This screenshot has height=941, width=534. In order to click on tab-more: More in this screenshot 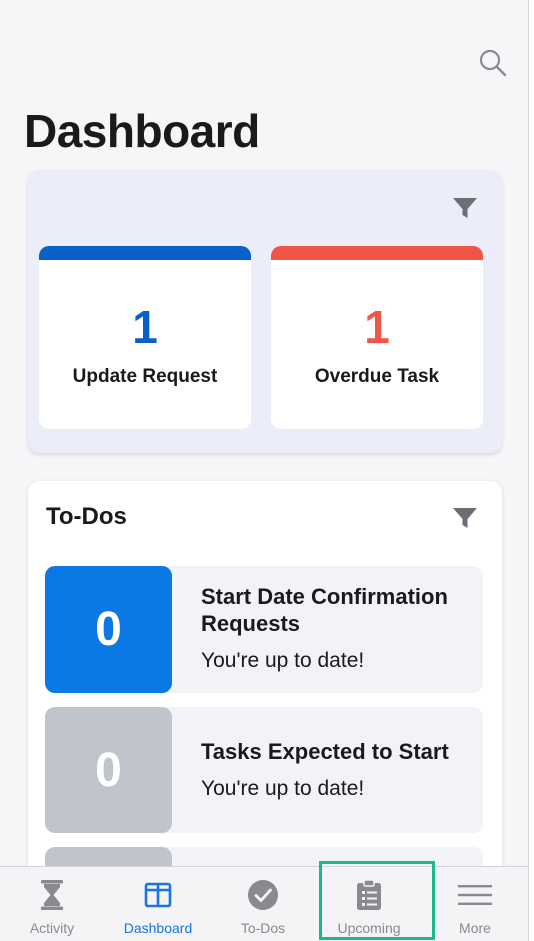, I will do `click(475, 904)`.